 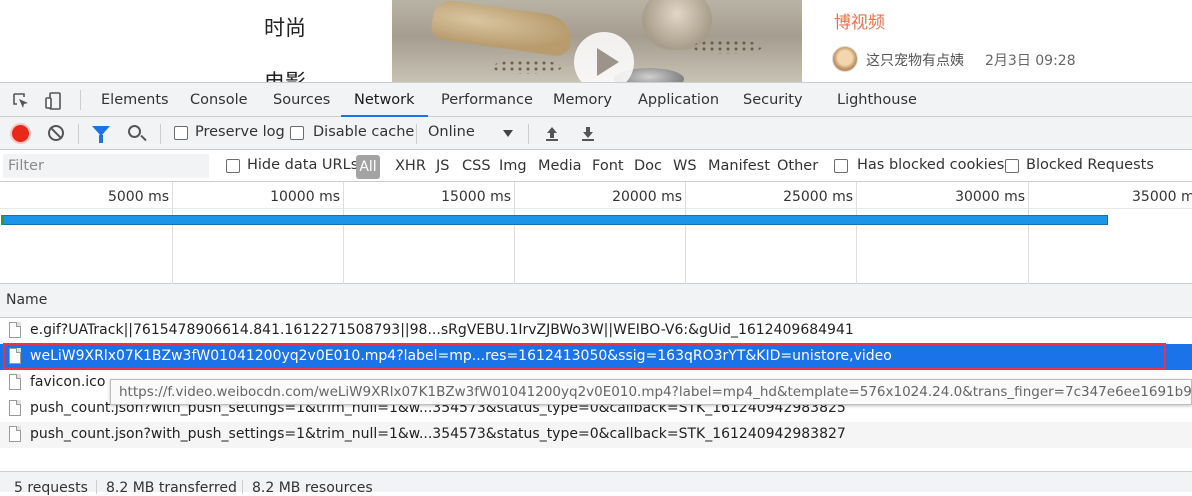 I want to click on record-icon, so click(x=20, y=133).